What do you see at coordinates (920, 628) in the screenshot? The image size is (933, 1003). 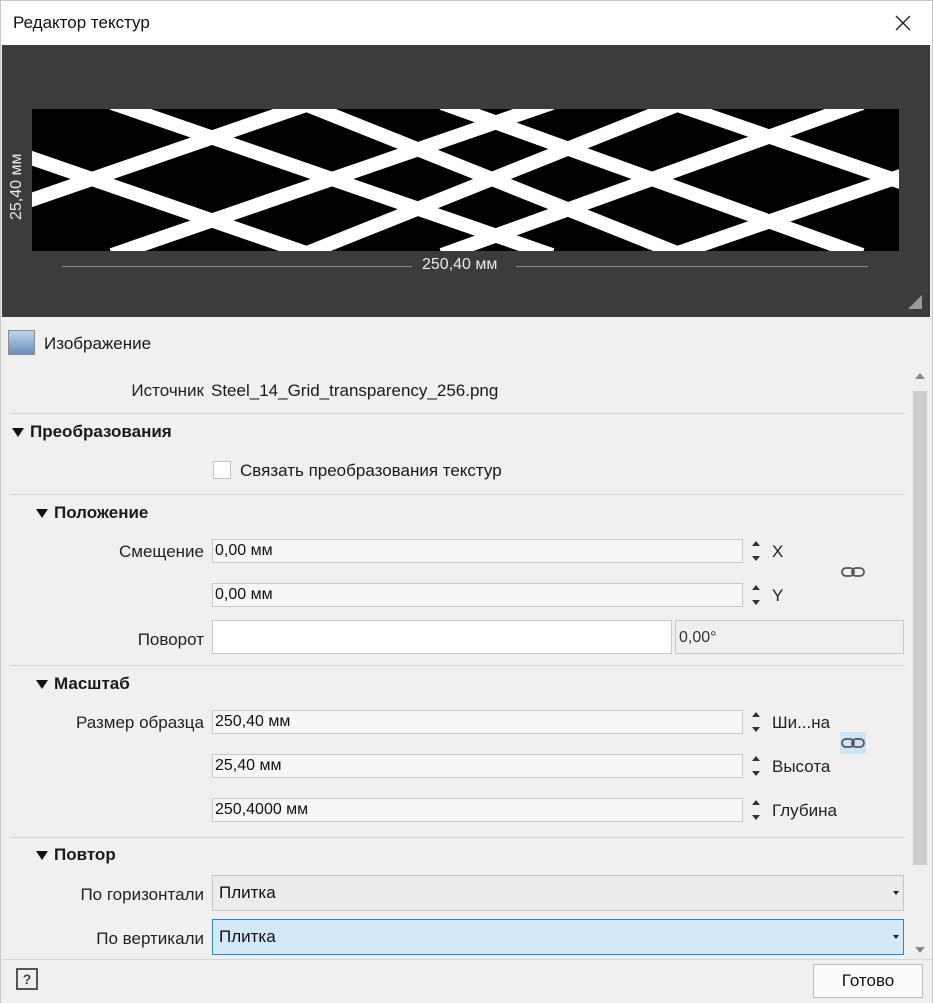 I see `scroll-thumb` at bounding box center [920, 628].